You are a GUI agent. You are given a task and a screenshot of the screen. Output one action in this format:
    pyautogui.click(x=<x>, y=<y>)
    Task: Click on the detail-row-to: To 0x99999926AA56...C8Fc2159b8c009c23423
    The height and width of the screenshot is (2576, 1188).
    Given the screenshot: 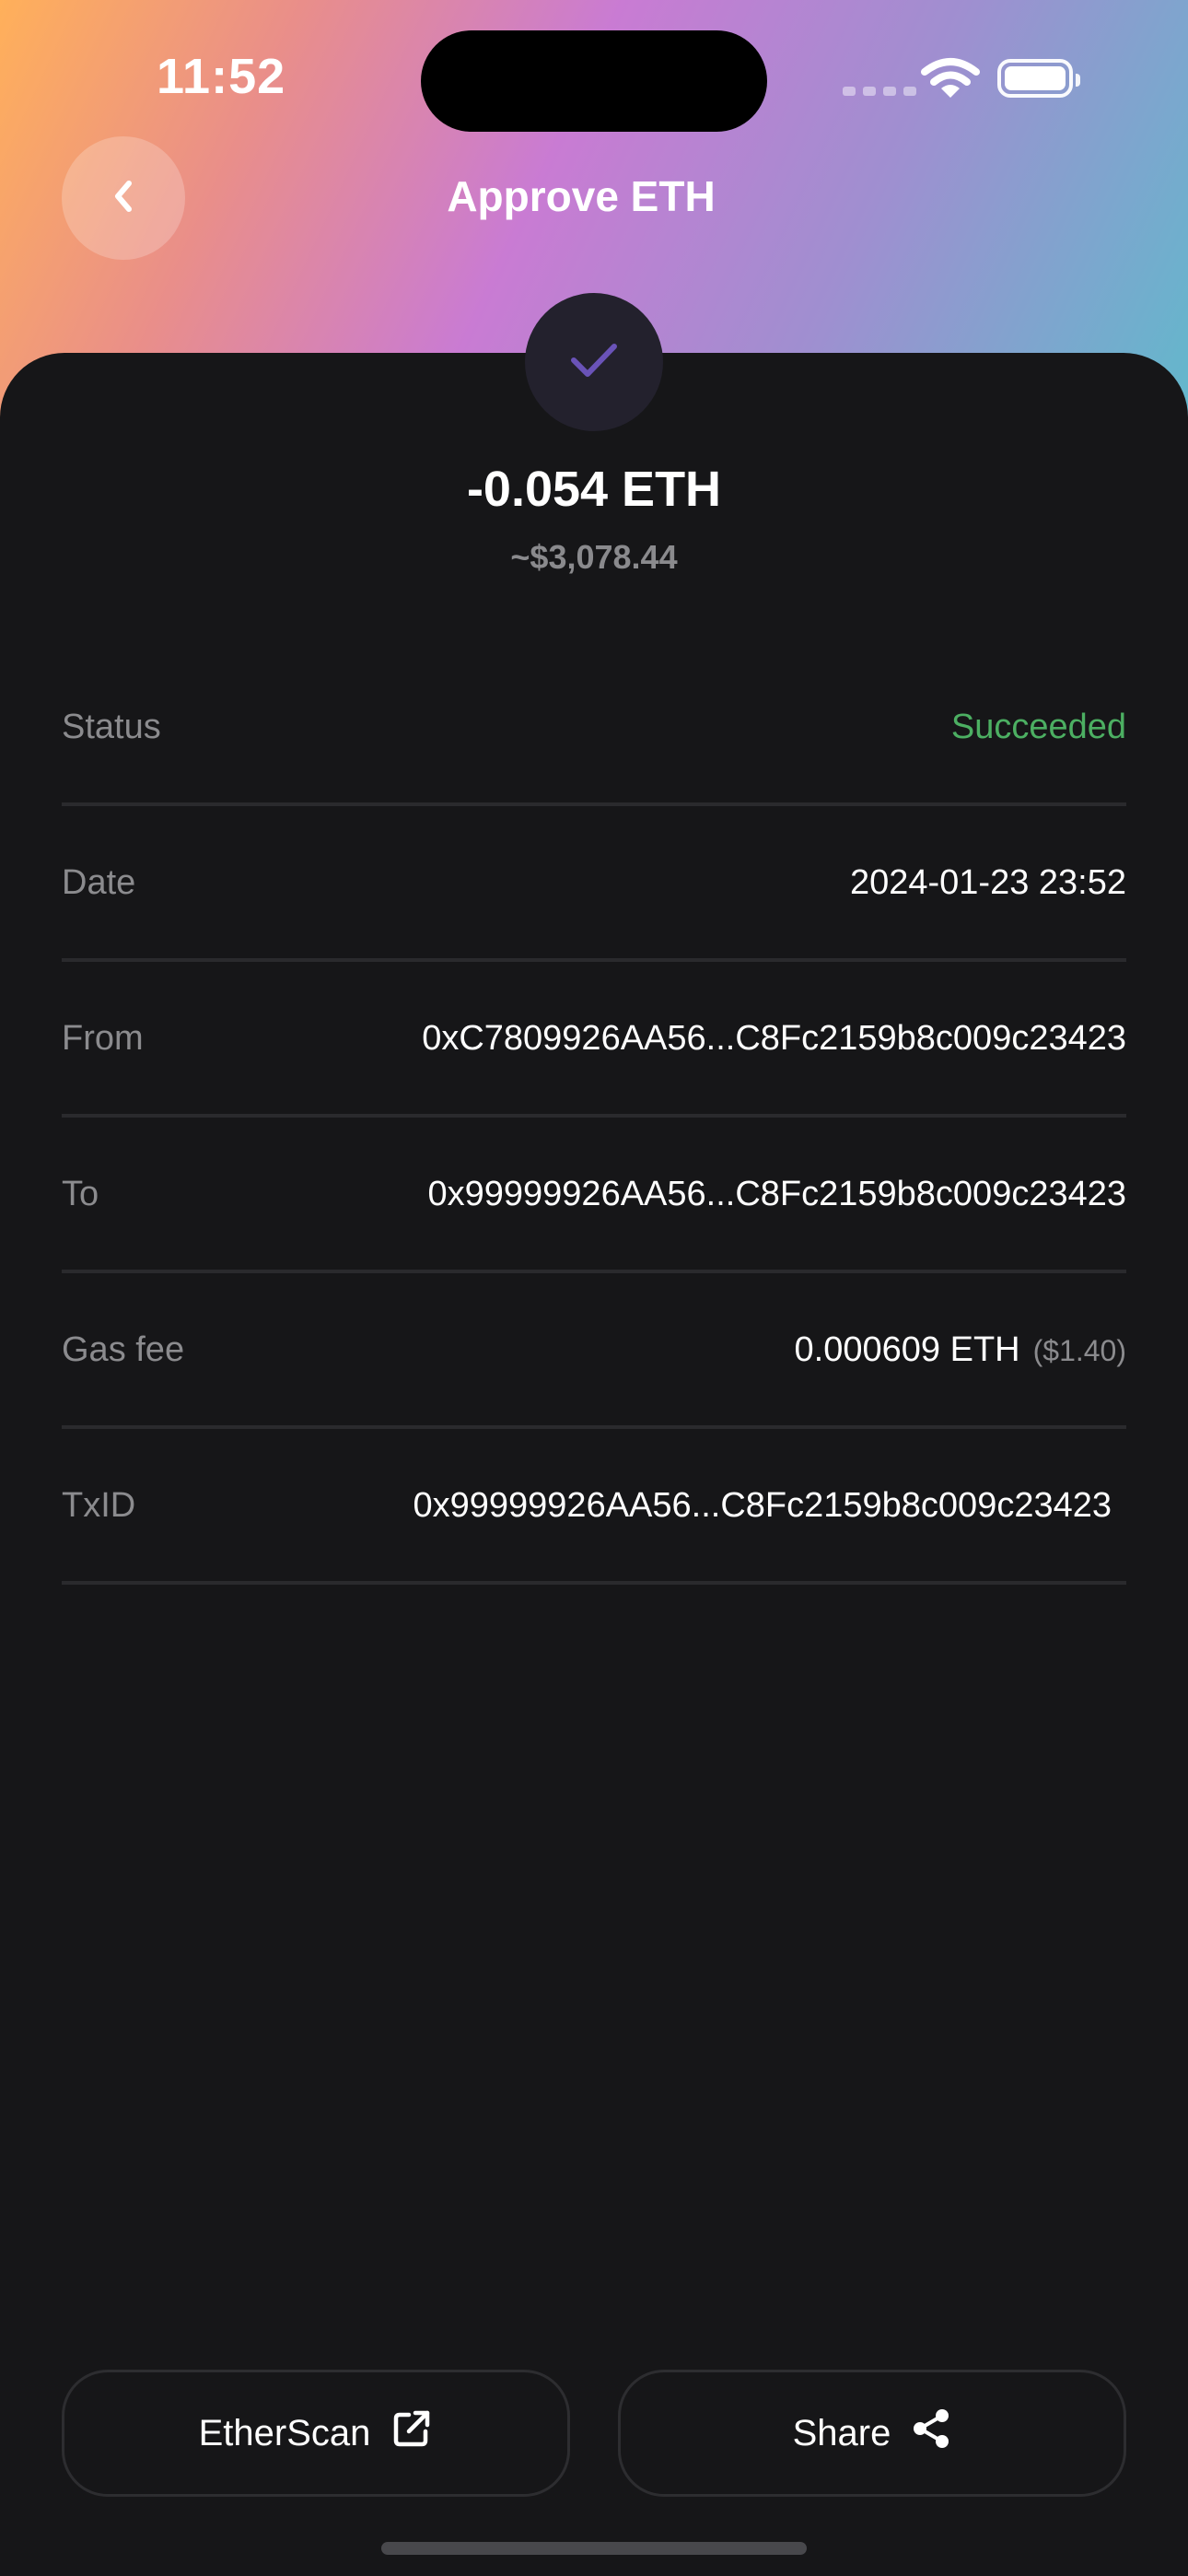 What is the action you would take?
    pyautogui.click(x=594, y=1195)
    